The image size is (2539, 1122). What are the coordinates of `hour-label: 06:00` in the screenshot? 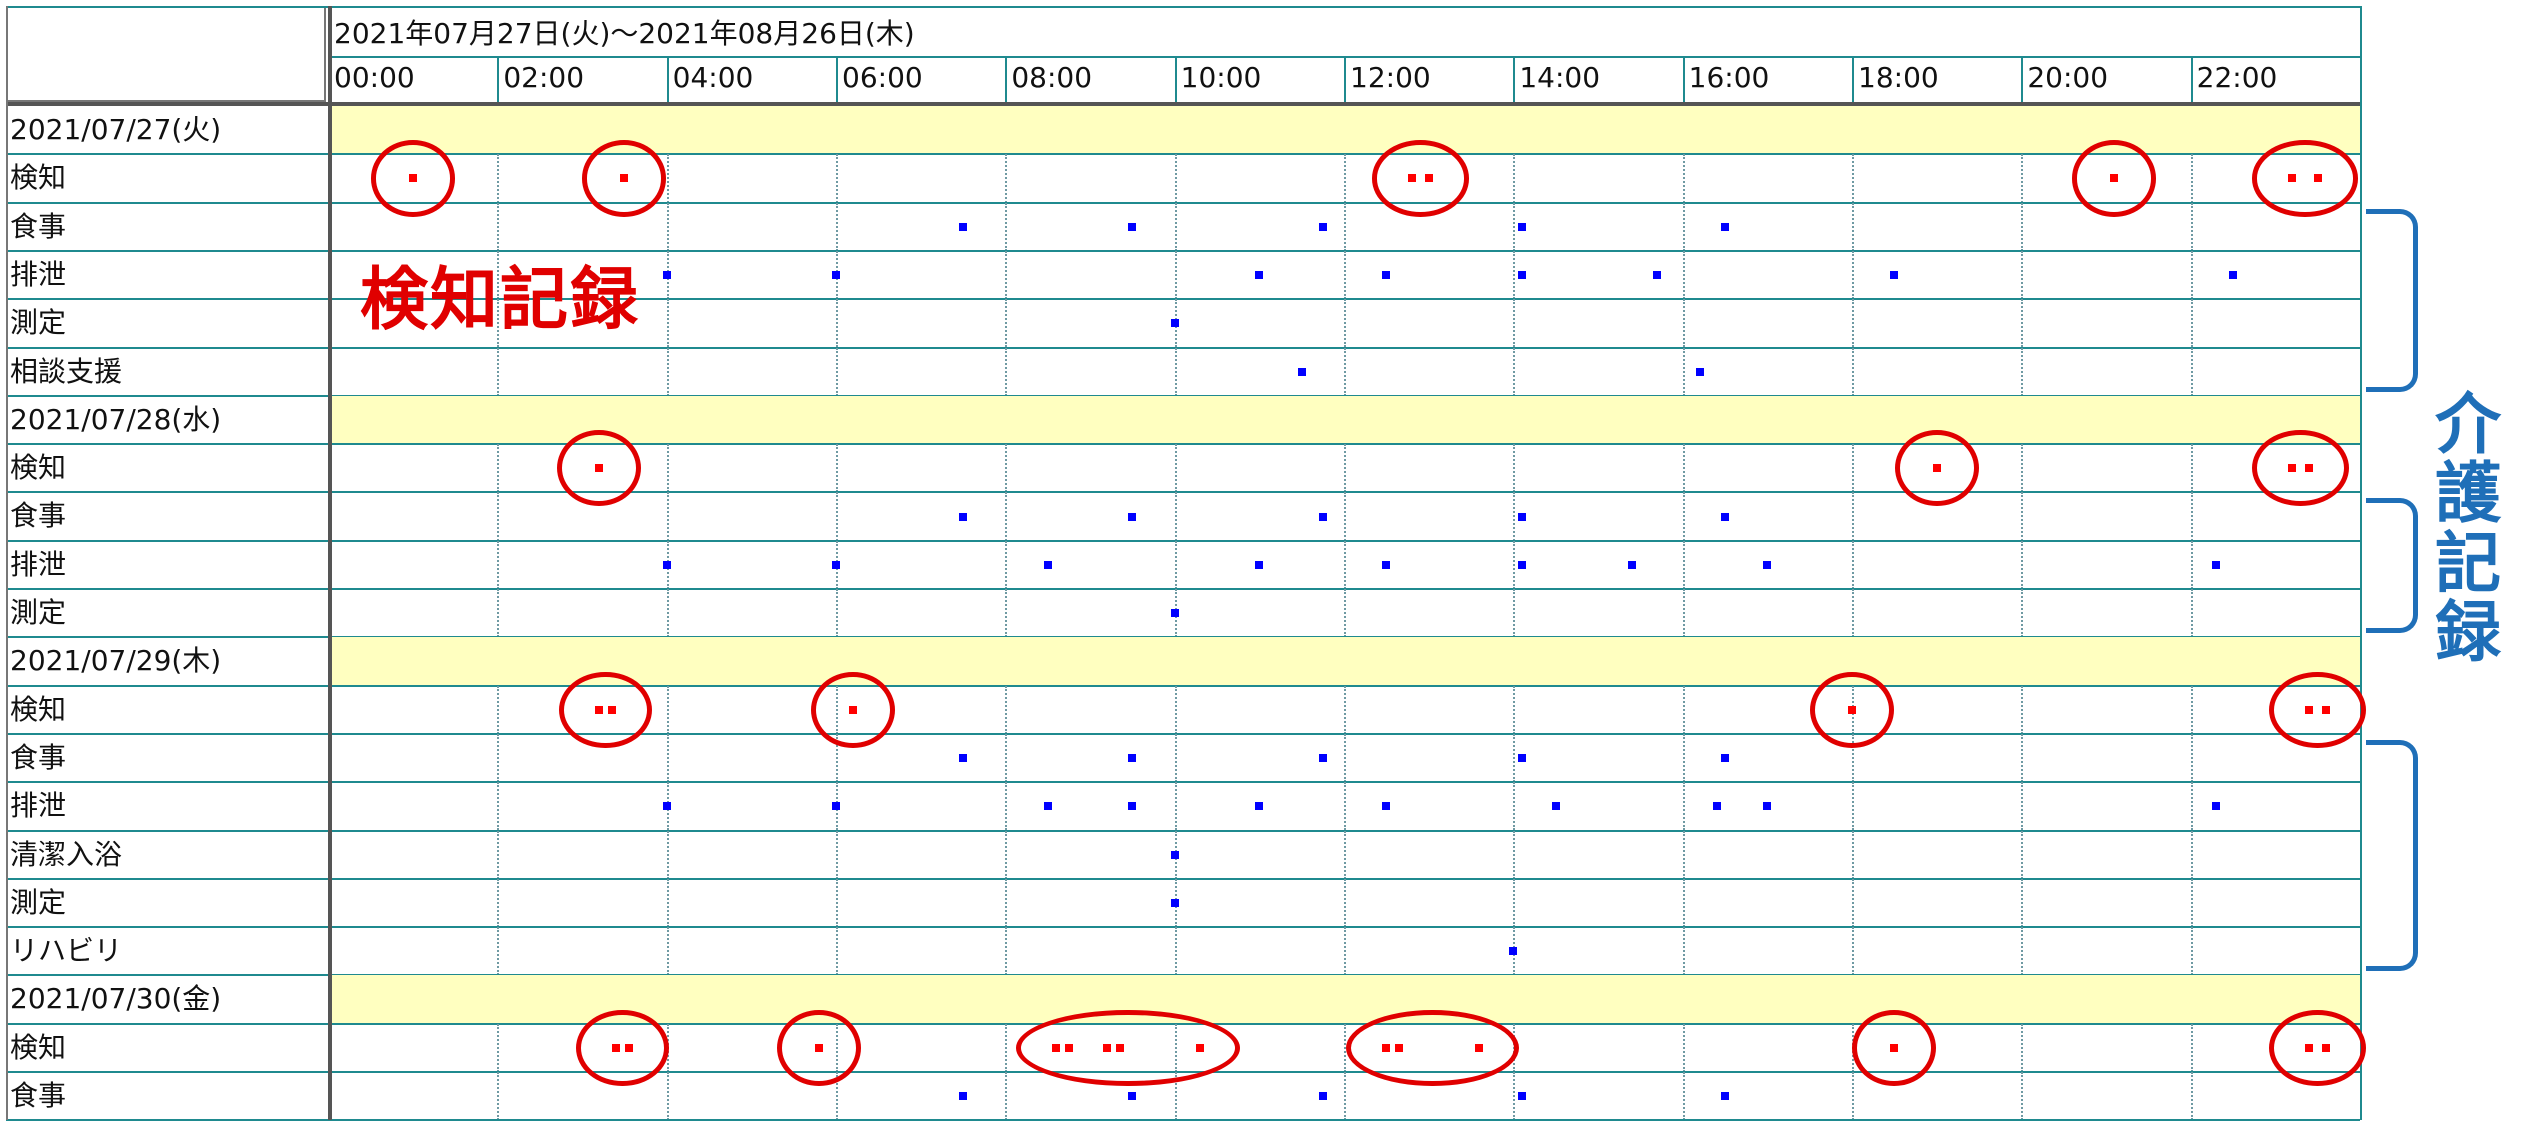 It's located at (882, 77).